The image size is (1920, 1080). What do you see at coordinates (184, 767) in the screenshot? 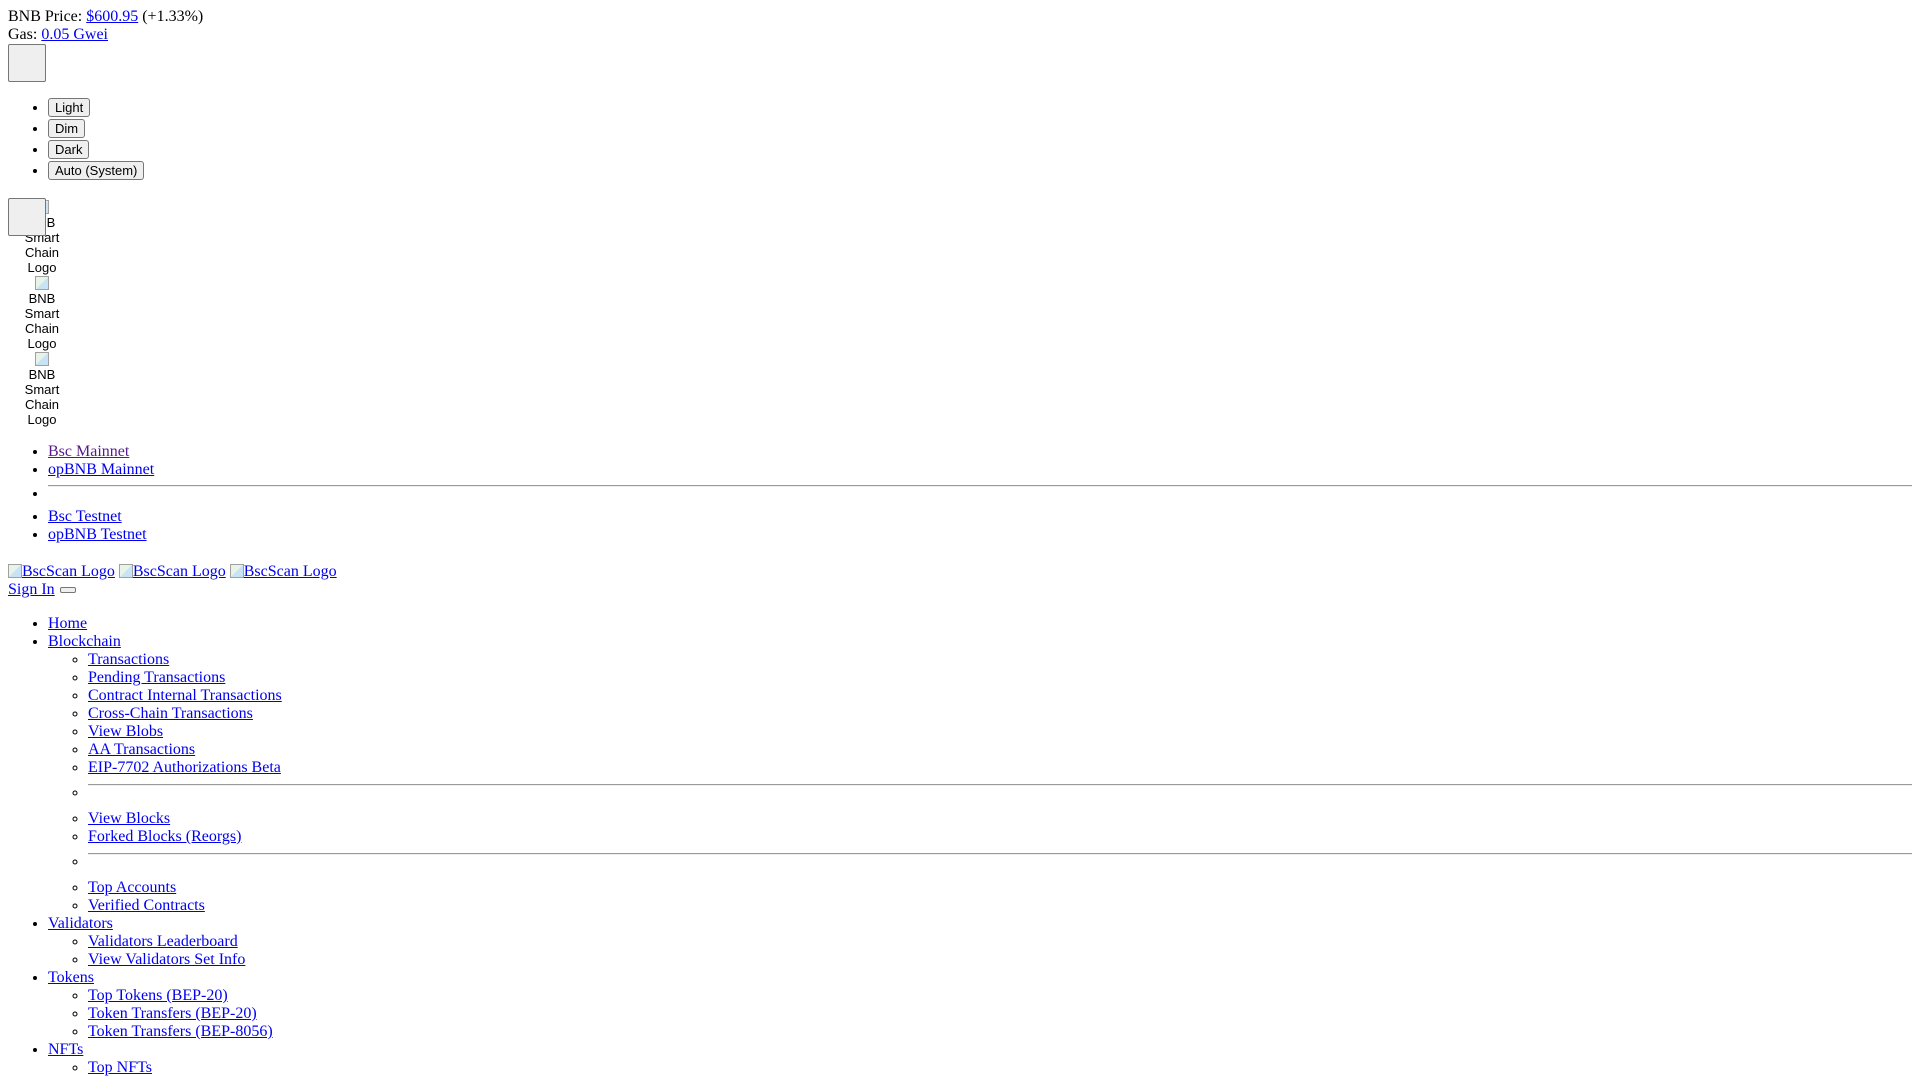
I see `eip7702-authorizations-link: EIP-7702 Authorizations Beta` at bounding box center [184, 767].